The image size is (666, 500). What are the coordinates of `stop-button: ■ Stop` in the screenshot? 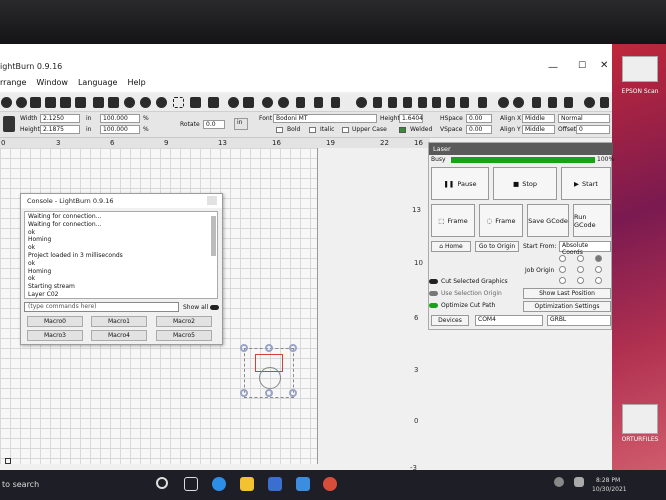 It's located at (525, 183).